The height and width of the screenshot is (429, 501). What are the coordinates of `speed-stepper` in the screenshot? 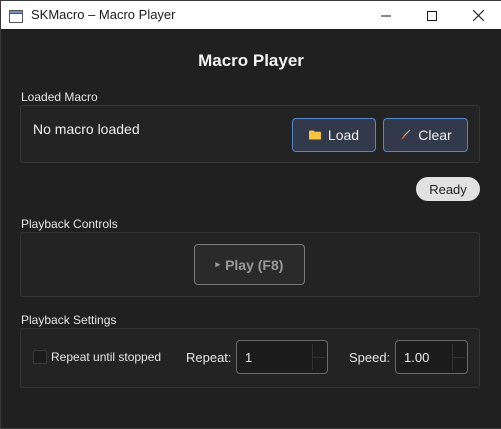 It's located at (458, 357).